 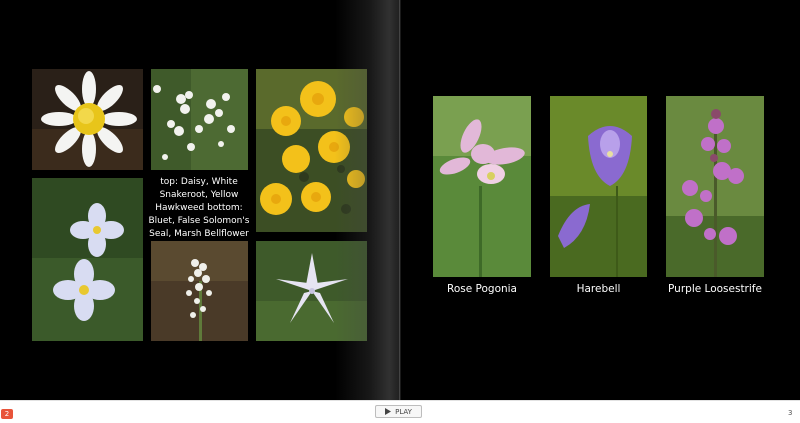 I want to click on photo-daisy, so click(x=87, y=119).